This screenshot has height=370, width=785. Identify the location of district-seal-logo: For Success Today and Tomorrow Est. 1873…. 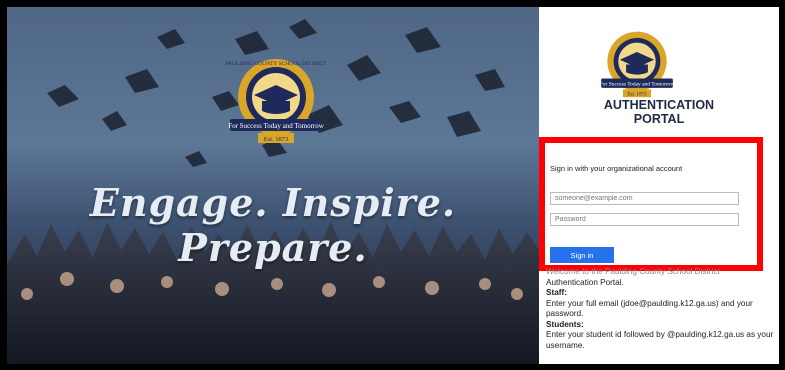
(277, 101).